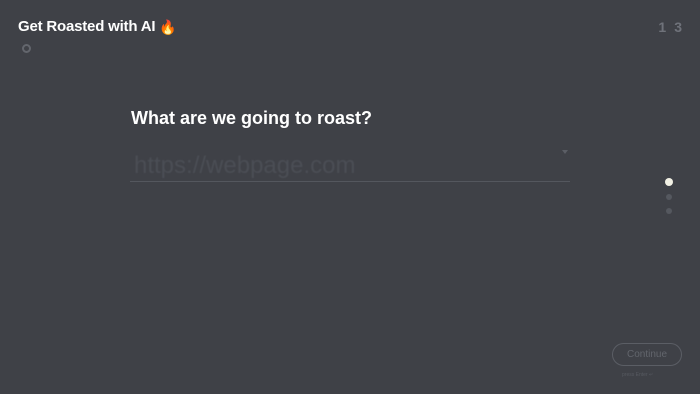 Image resolution: width=700 pixels, height=394 pixels. I want to click on question-heading: What are we going to roast?, so click(252, 118).